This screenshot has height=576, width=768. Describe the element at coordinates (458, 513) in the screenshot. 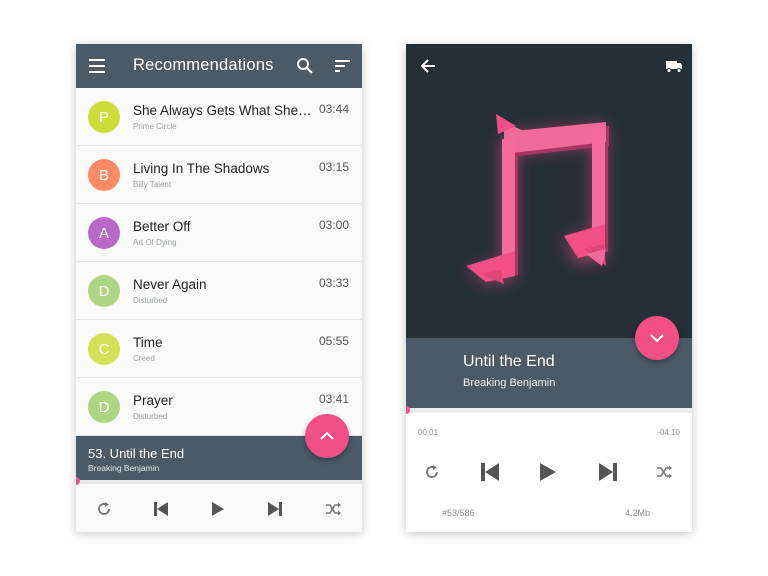

I see `track-position: #53/586` at that location.